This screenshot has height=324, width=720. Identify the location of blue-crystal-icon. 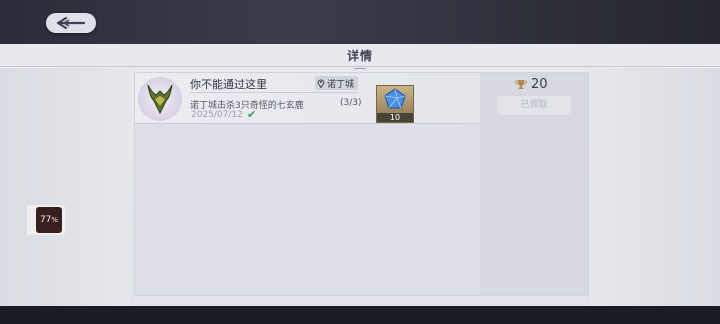
(395, 98).